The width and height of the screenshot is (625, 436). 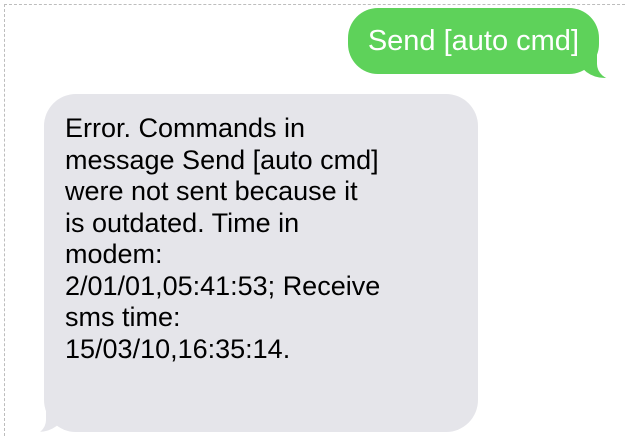 What do you see at coordinates (123, 317) in the screenshot?
I see `message-line: sms time:` at bounding box center [123, 317].